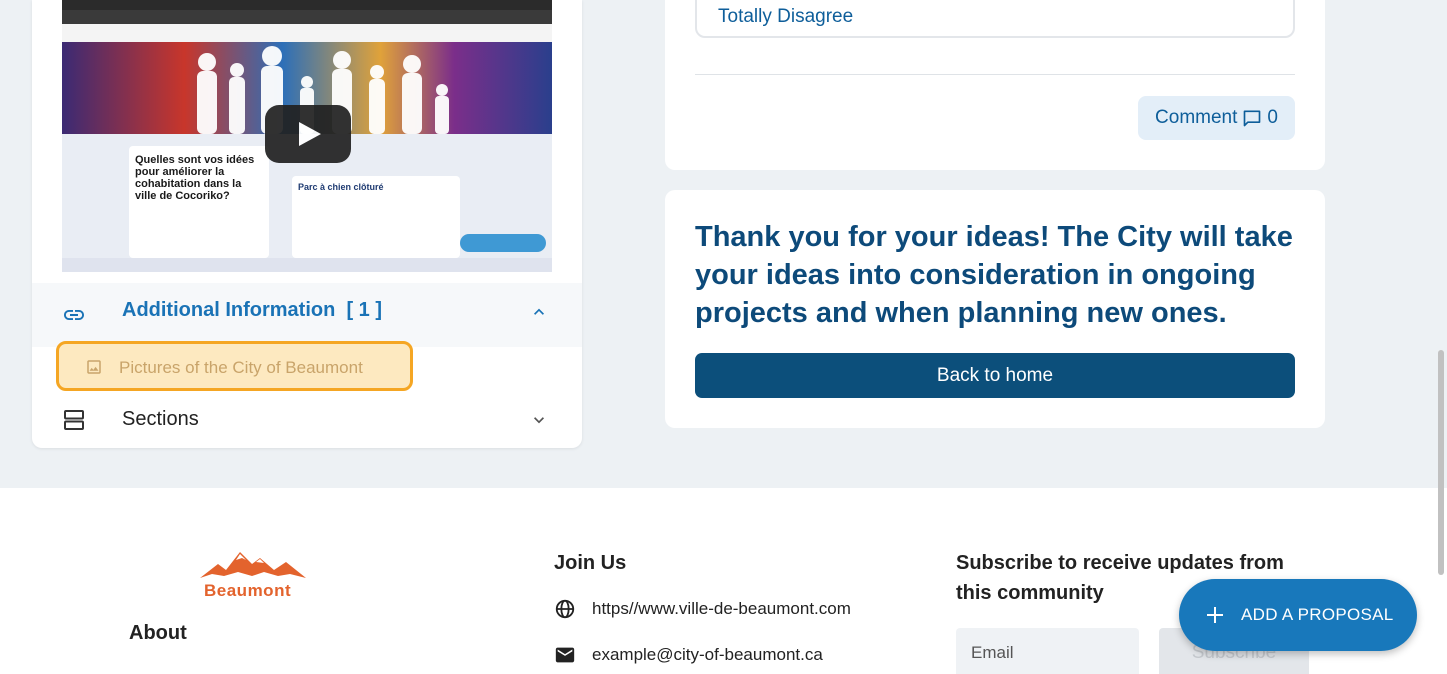 The width and height of the screenshot is (1447, 674). I want to click on chevron-down-icon, so click(539, 420).